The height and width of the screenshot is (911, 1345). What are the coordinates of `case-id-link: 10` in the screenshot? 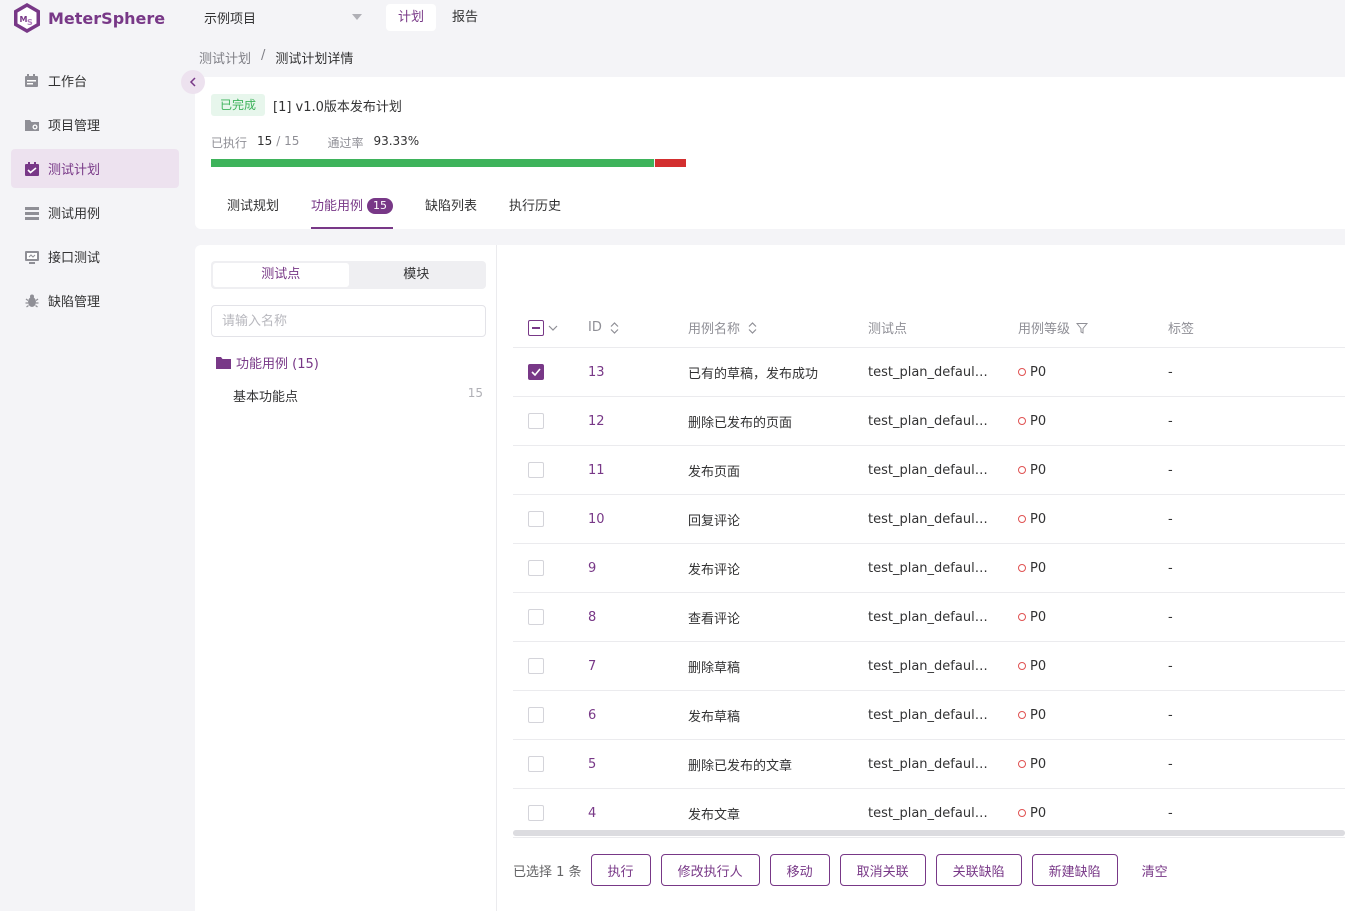 It's located at (596, 519).